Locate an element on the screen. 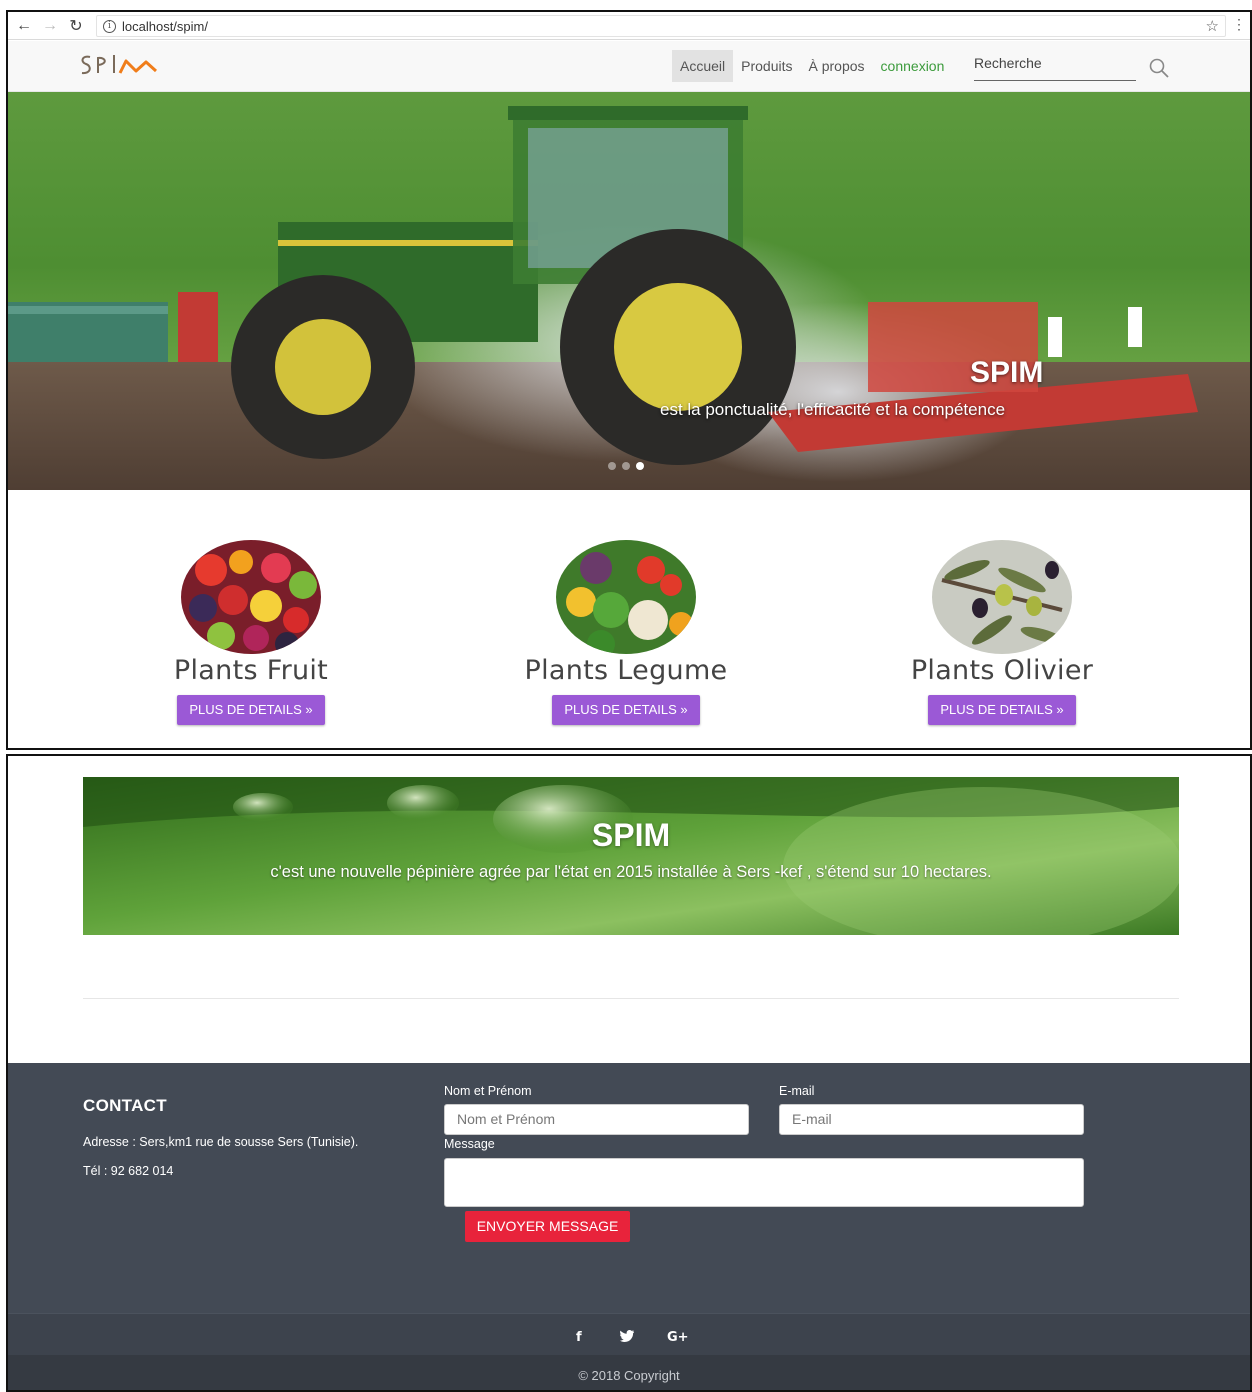 The height and width of the screenshot is (1392, 1252). product-legume: Plants Legume PLUS DE DETAILS » is located at coordinates (626, 632).